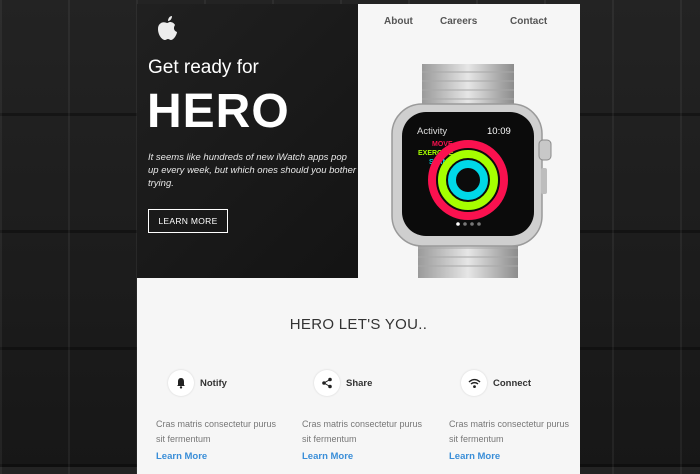 This screenshot has height=474, width=700. Describe the element at coordinates (471, 171) in the screenshot. I see `apple-watch-image: Activity 10:09 MOVE EXERCISE STAND` at that location.